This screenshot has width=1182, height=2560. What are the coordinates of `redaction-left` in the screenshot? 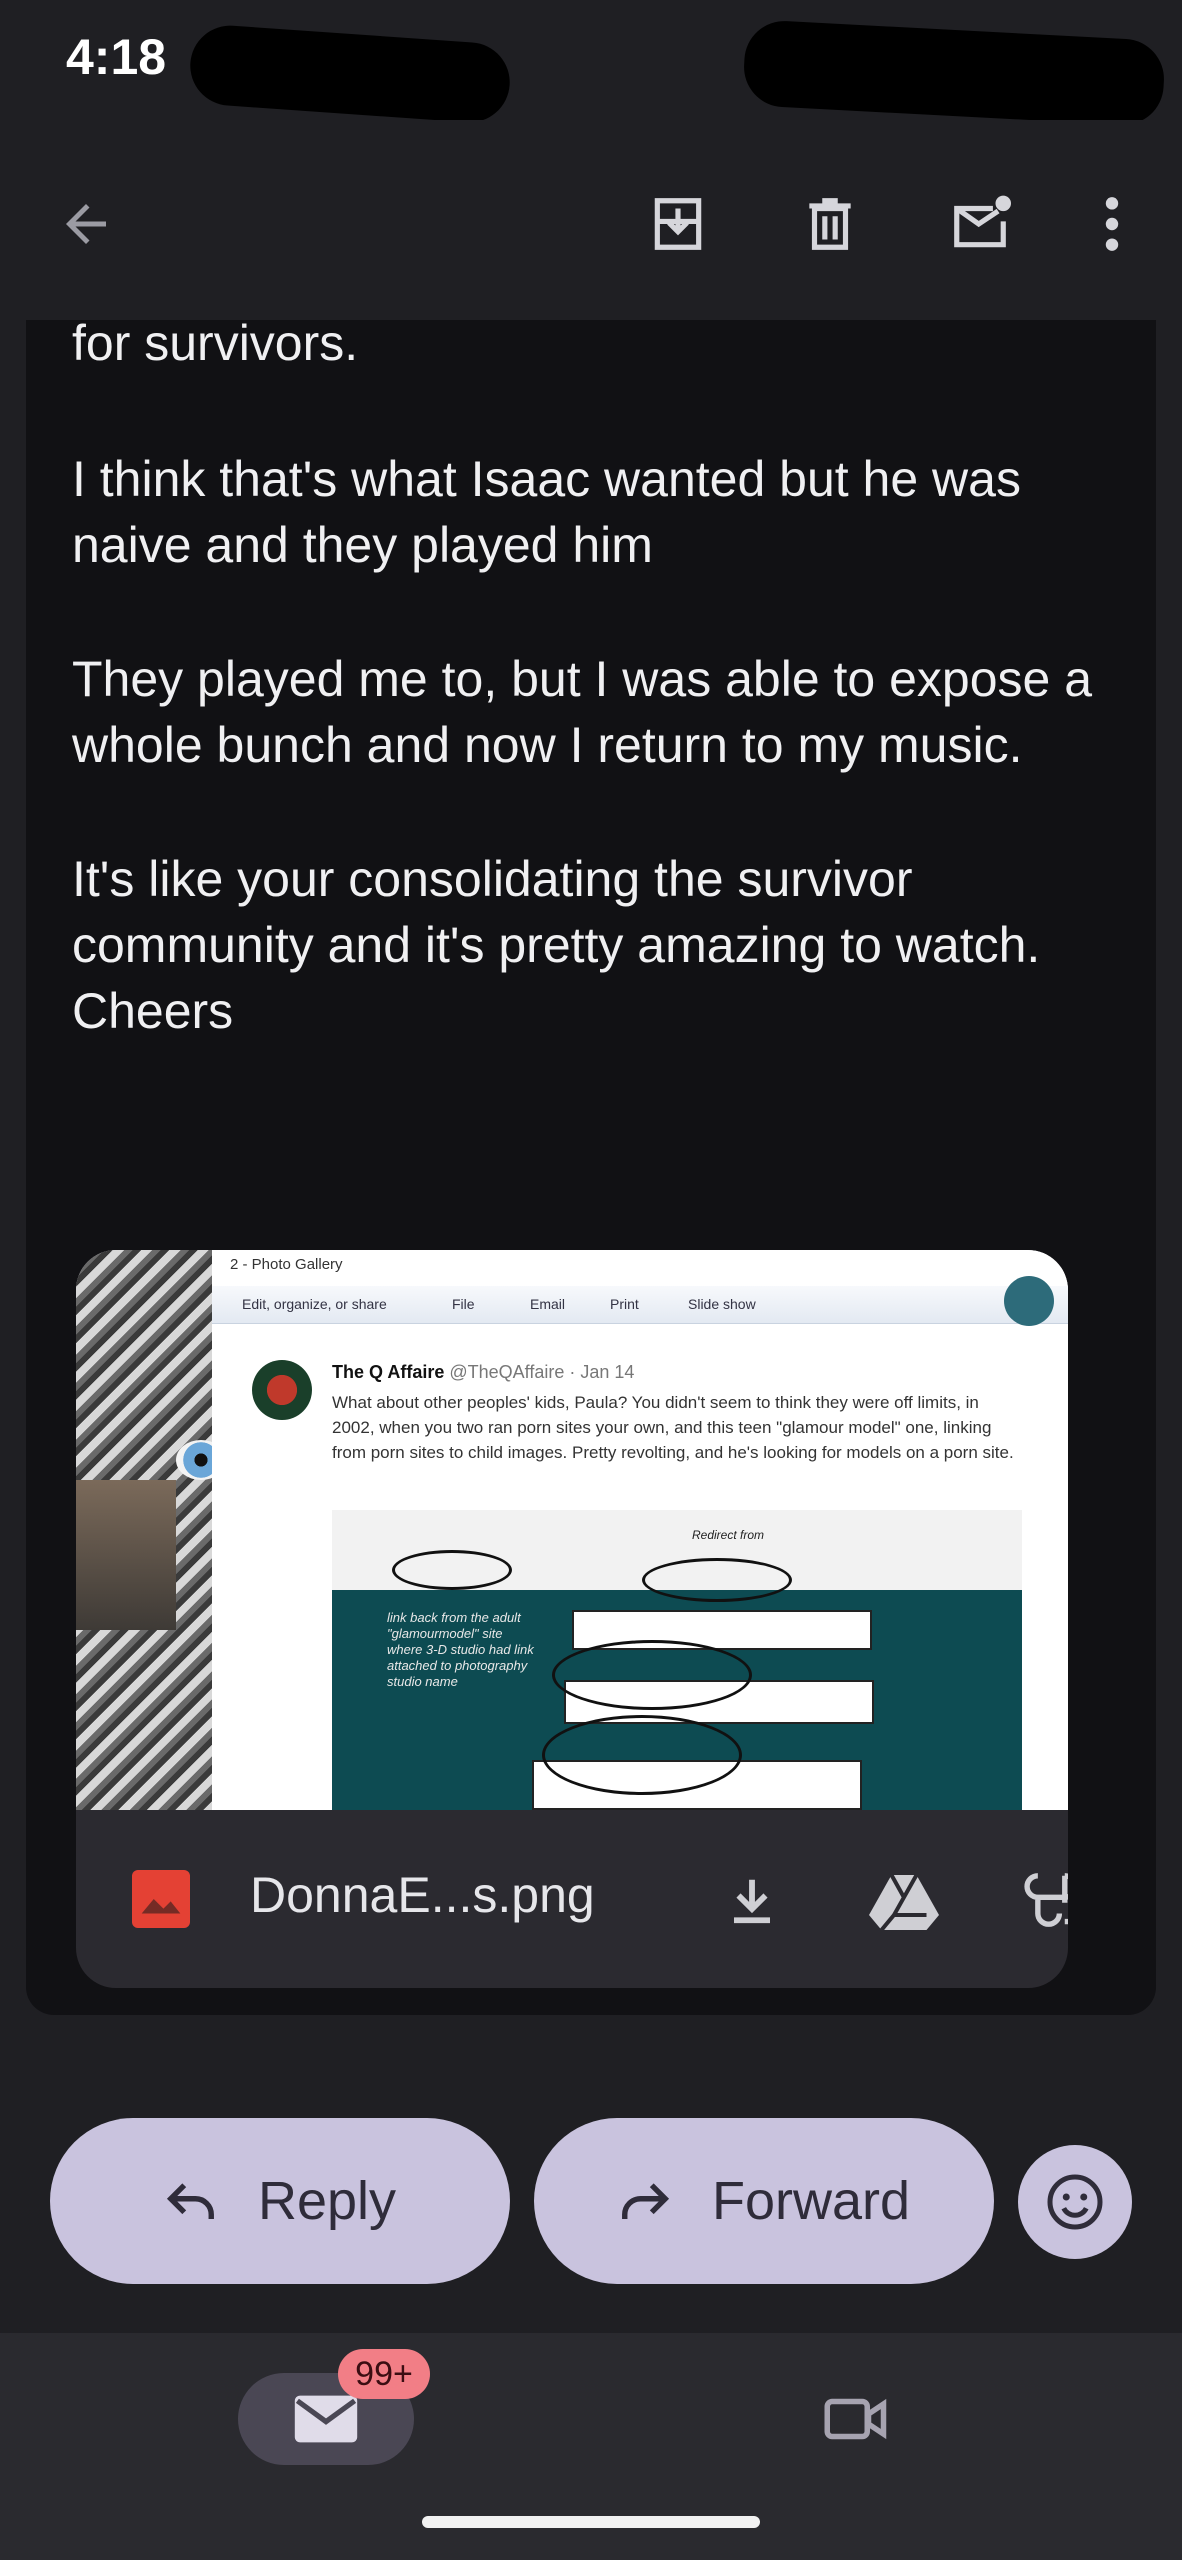 It's located at (350, 74).